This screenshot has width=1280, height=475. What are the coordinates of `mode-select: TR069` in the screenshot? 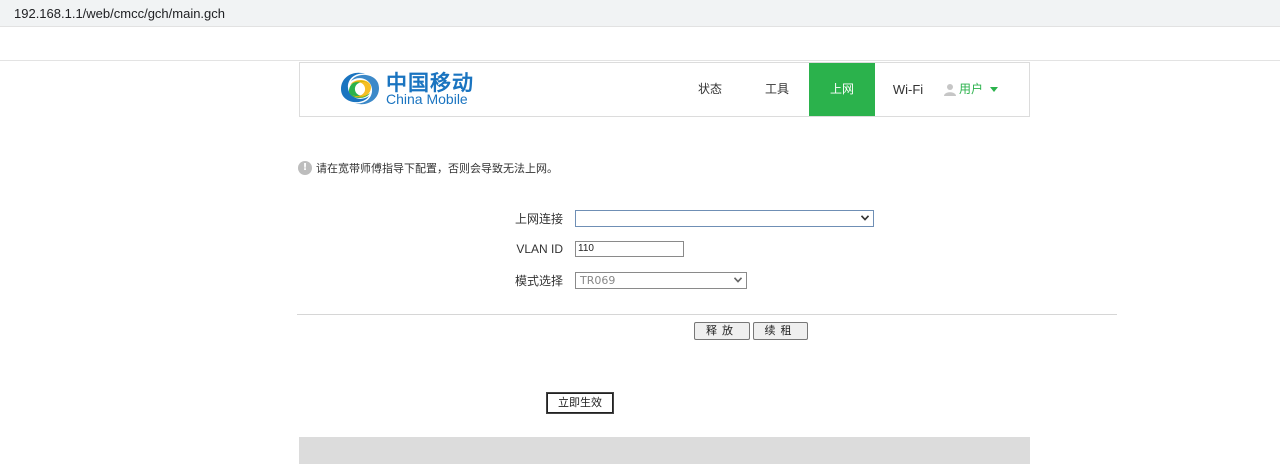 It's located at (661, 280).